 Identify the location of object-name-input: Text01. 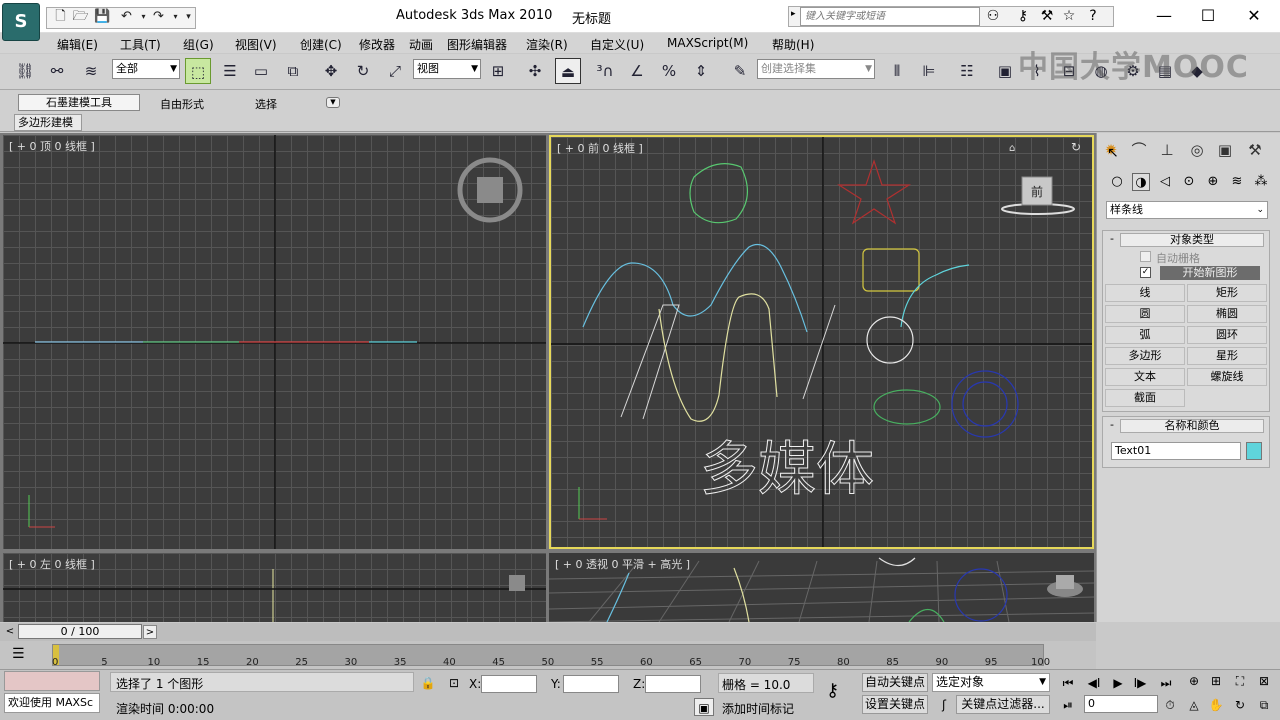
(1176, 451).